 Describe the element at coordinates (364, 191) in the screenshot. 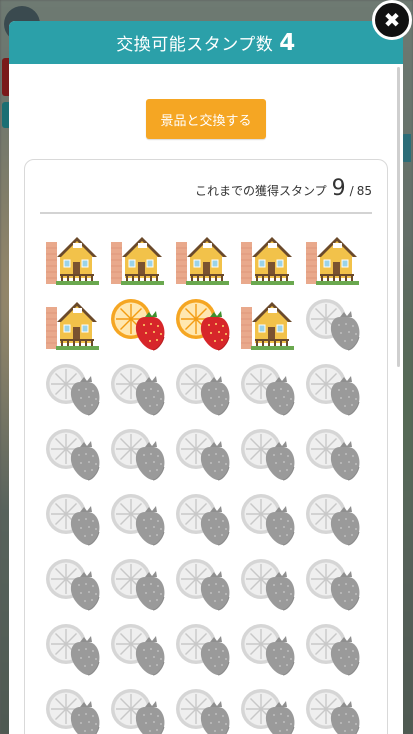

I see `total-count: 85` at that location.